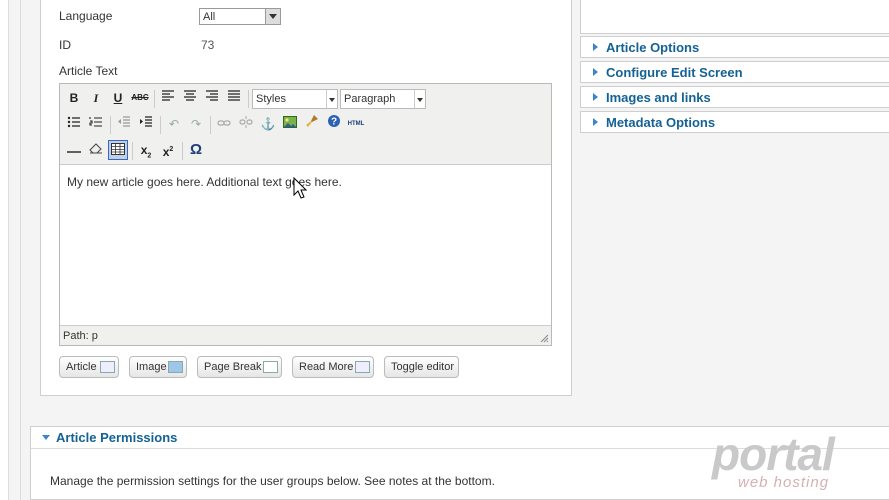 Image resolution: width=889 pixels, height=500 pixels. I want to click on right-top-panel, so click(734, 17).